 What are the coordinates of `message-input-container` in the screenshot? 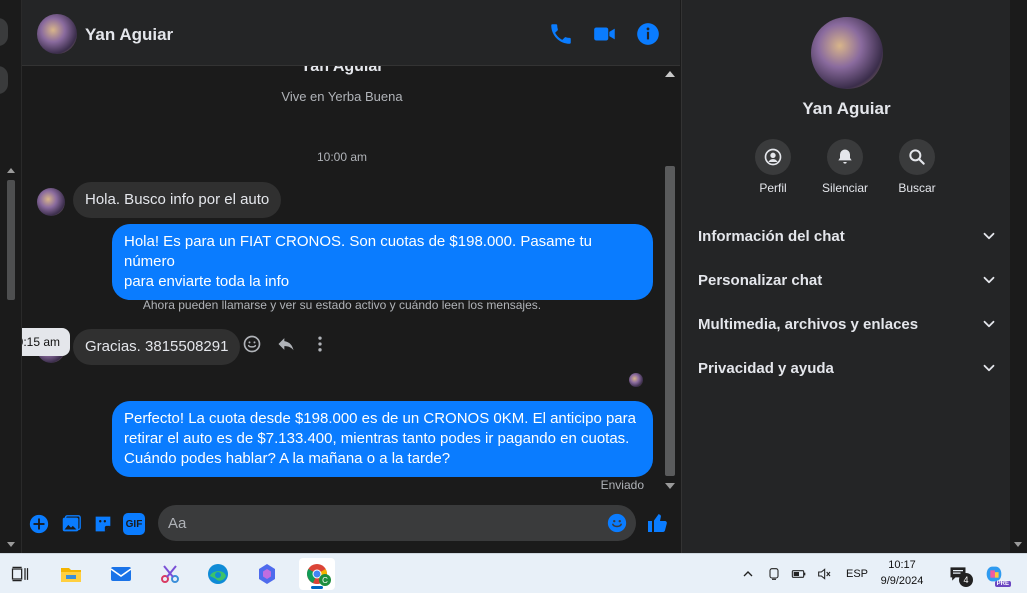 It's located at (397, 523).